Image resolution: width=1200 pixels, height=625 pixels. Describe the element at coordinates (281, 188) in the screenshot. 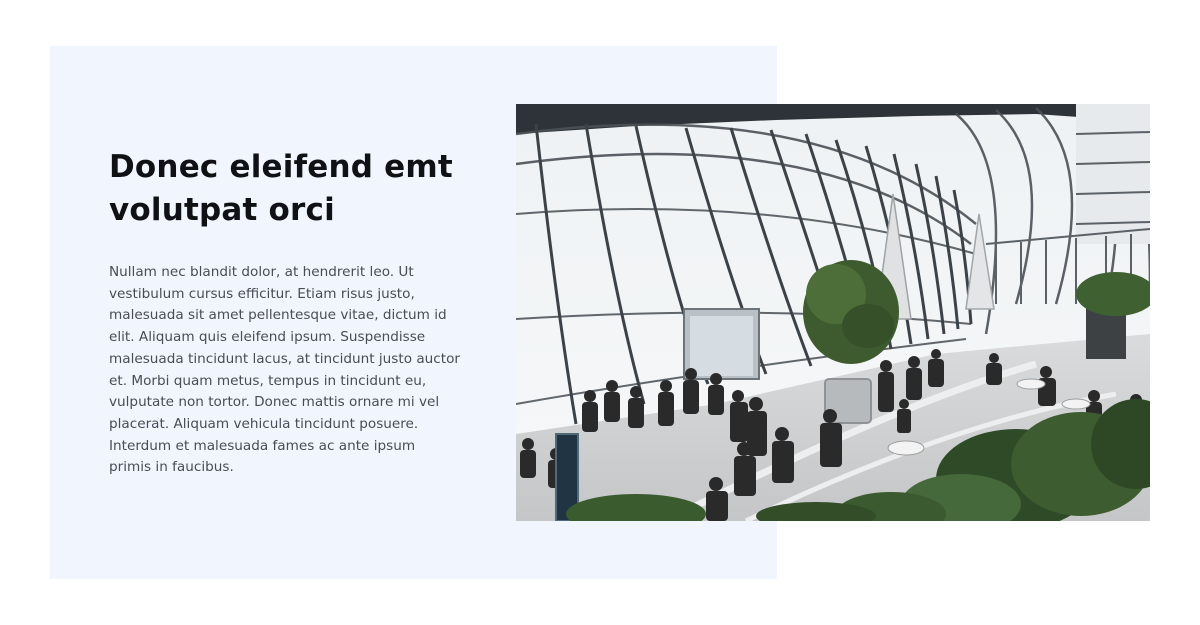

I see `section-heading: Donec eleifend emt volutpat orci` at that location.